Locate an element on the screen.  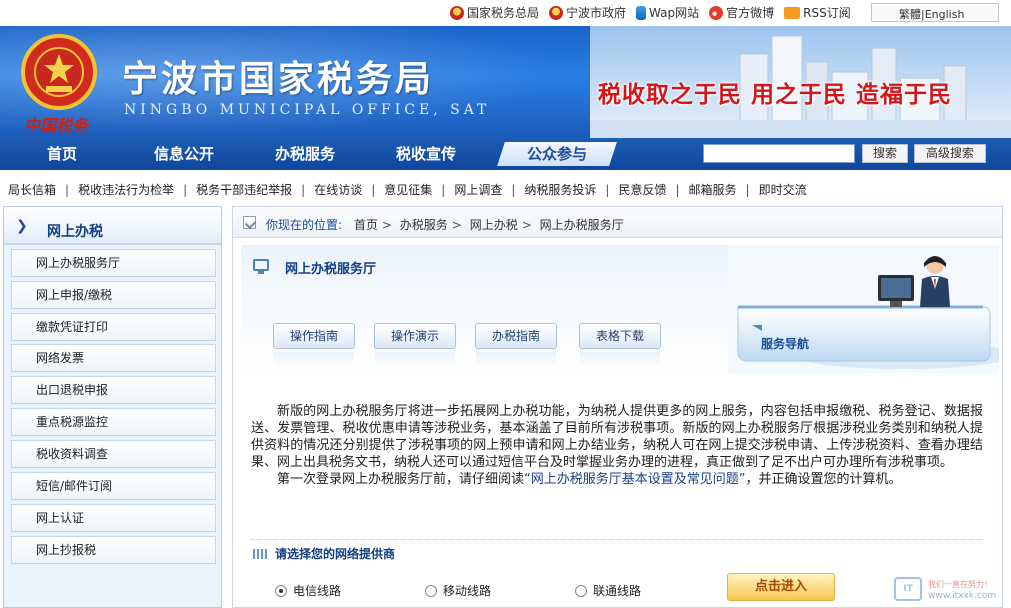
service-guide-label: 服务导航 is located at coordinates (785, 344).